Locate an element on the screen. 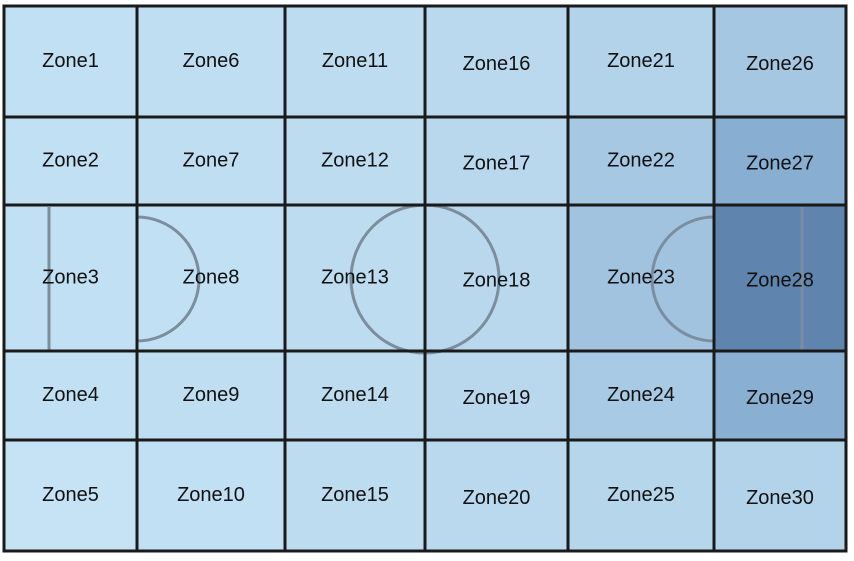 Image resolution: width=854 pixels, height=561 pixels. zone-label: Zone28 is located at coordinates (780, 280).